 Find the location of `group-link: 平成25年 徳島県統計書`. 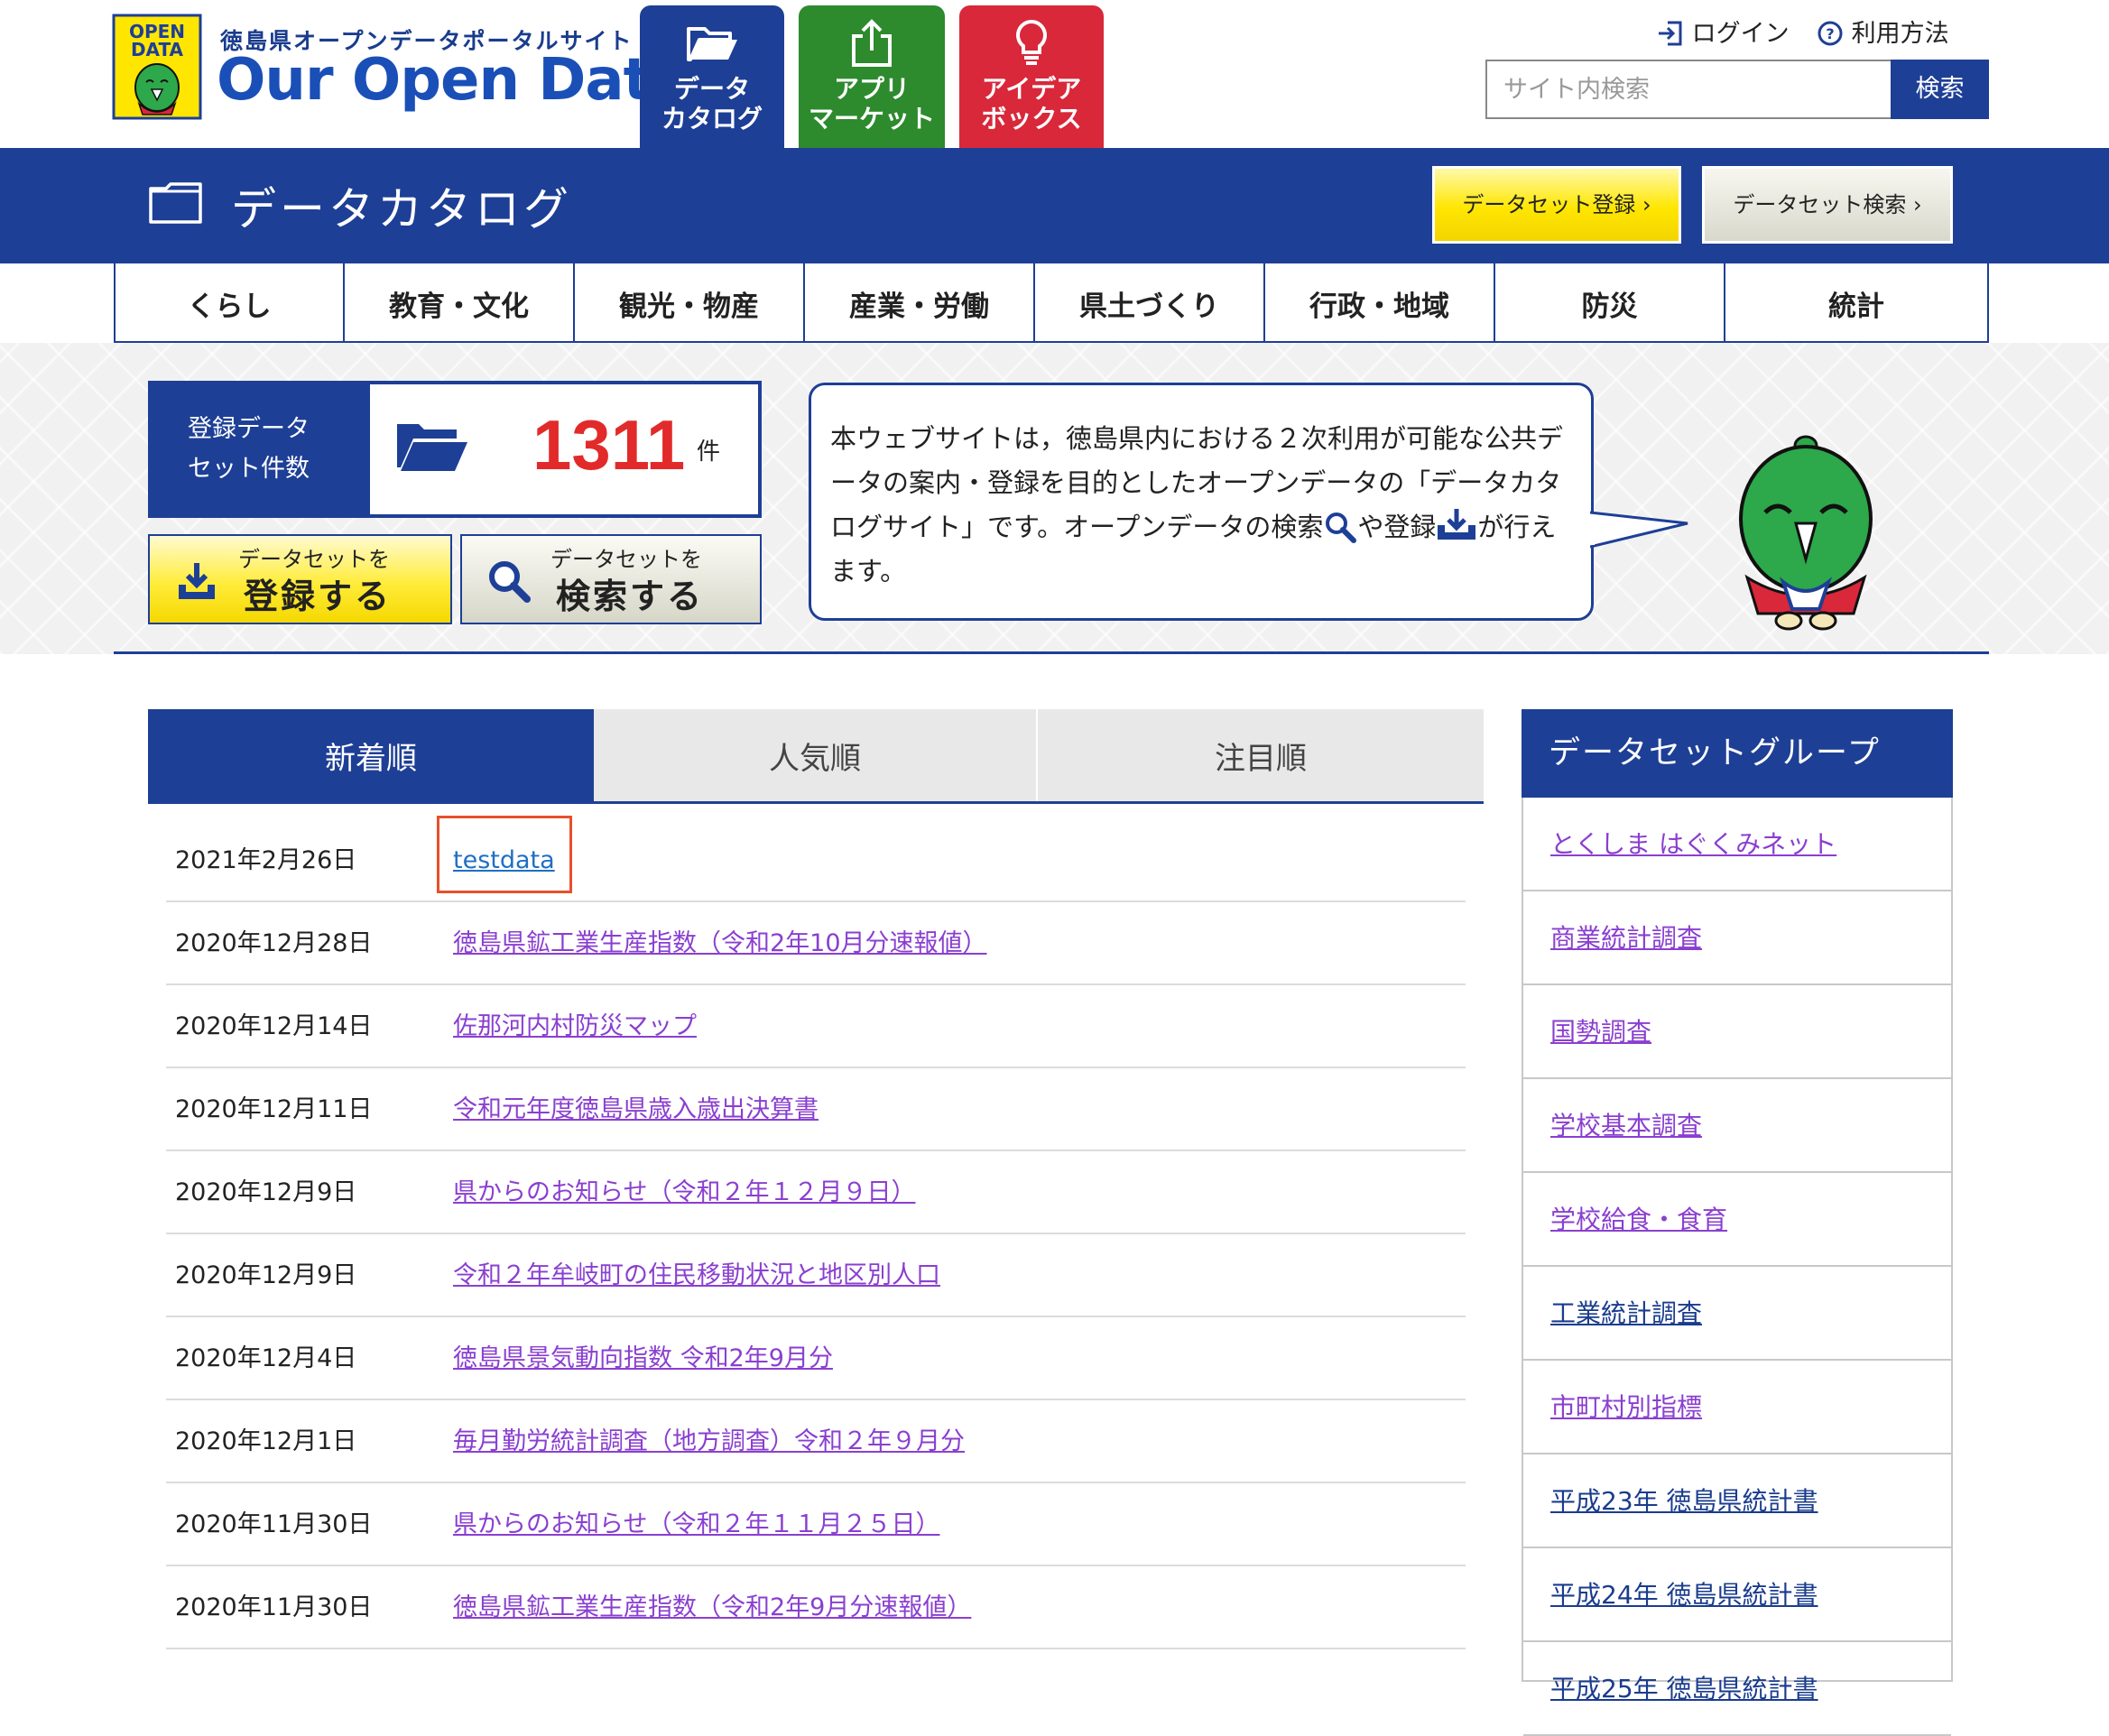

group-link: 平成25年 徳島県統計書 is located at coordinates (1684, 1689).